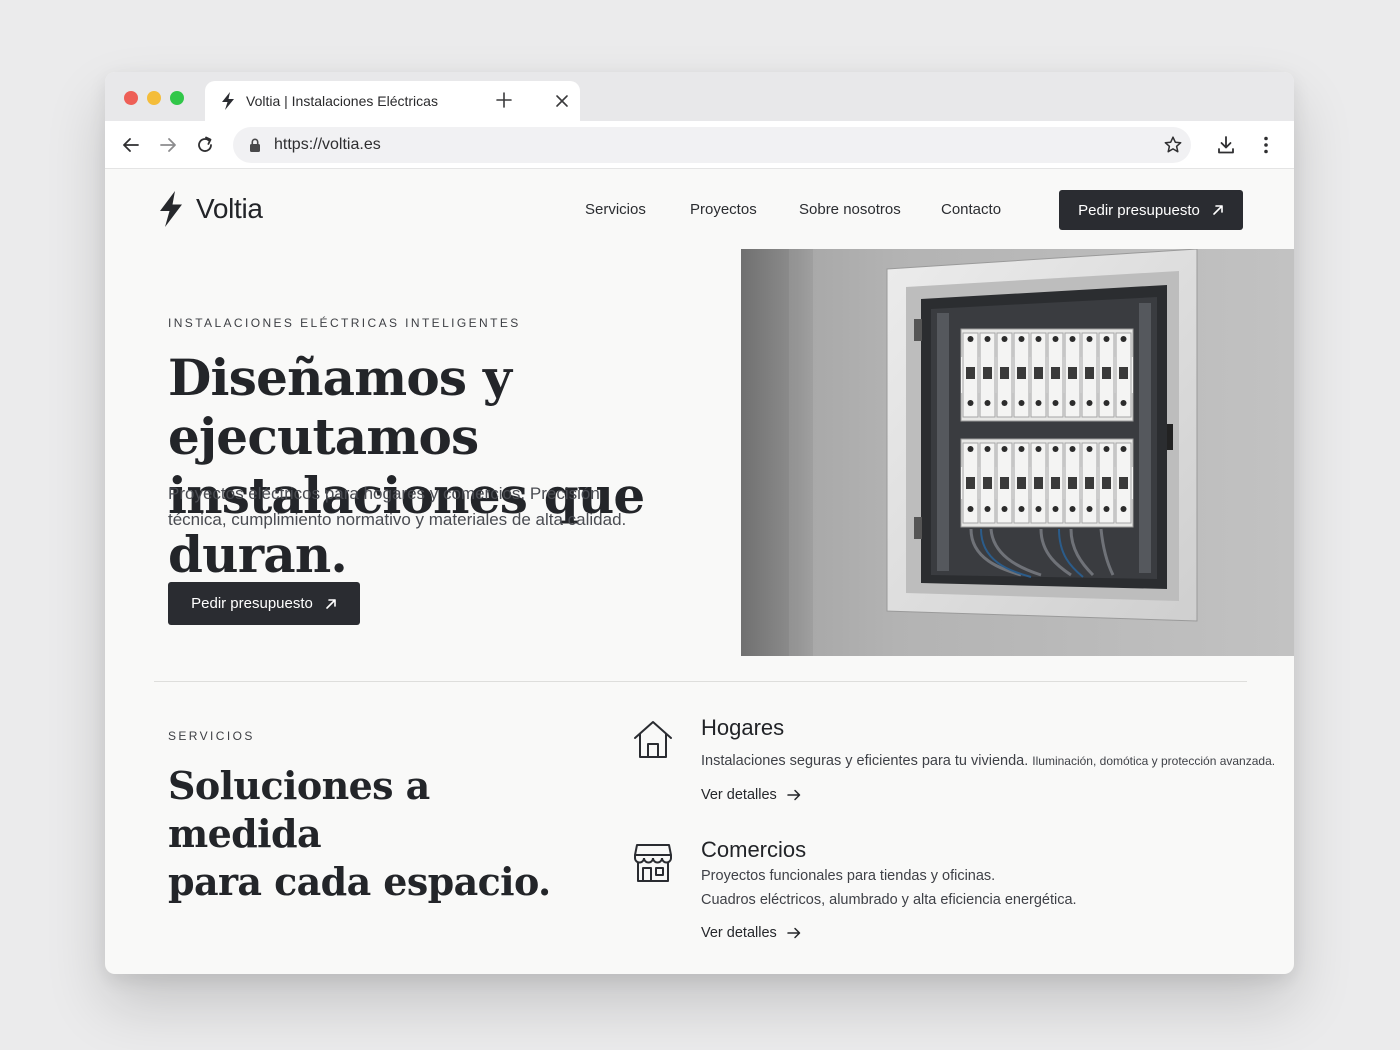 The width and height of the screenshot is (1400, 1050). What do you see at coordinates (131, 98) in the screenshot?
I see `close-window-button` at bounding box center [131, 98].